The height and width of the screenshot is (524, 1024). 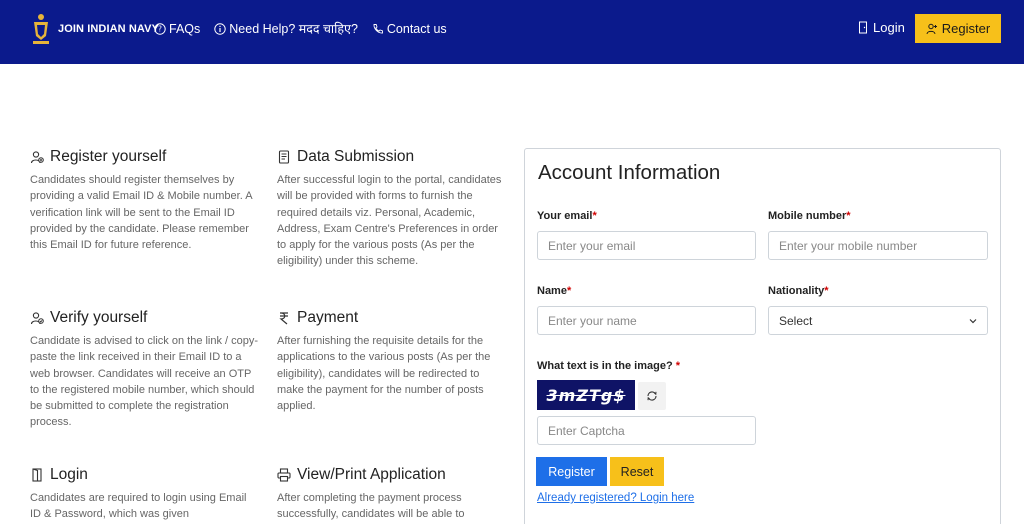 What do you see at coordinates (889, 27) in the screenshot?
I see `login-label: Login` at bounding box center [889, 27].